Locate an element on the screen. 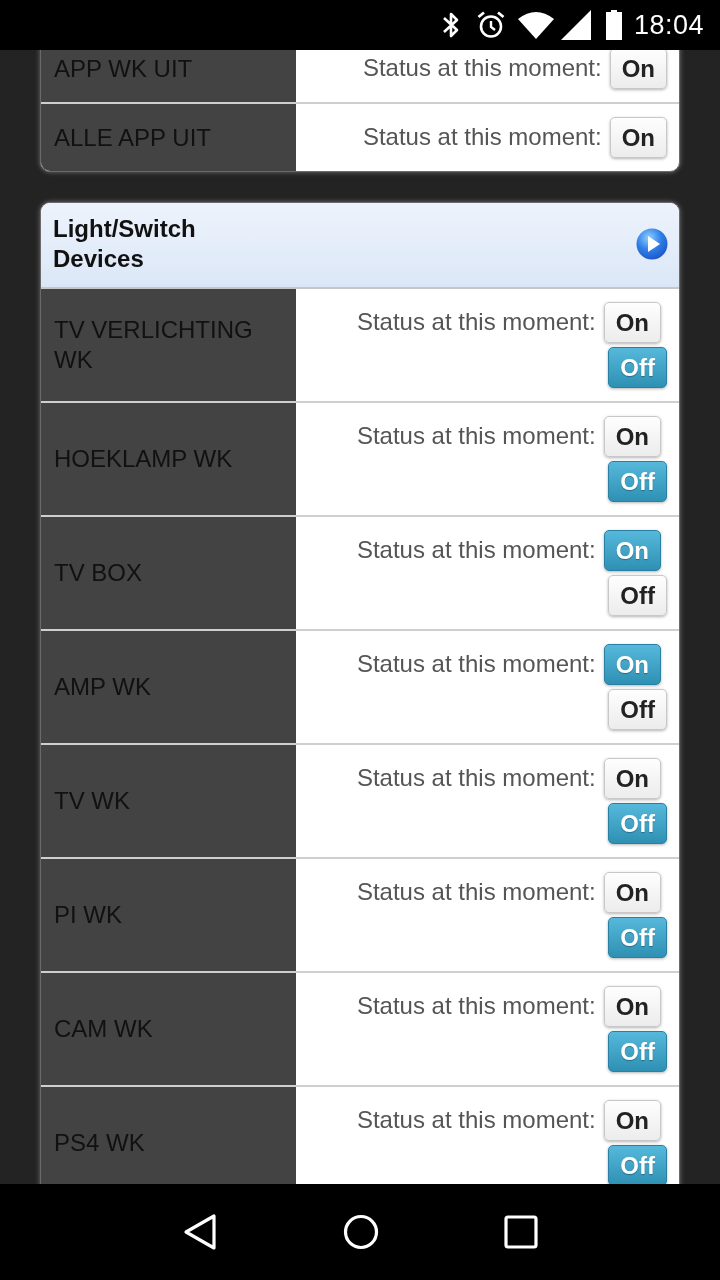 The height and width of the screenshot is (1280, 720). section-title: Light/Switch Devices is located at coordinates (125, 244).